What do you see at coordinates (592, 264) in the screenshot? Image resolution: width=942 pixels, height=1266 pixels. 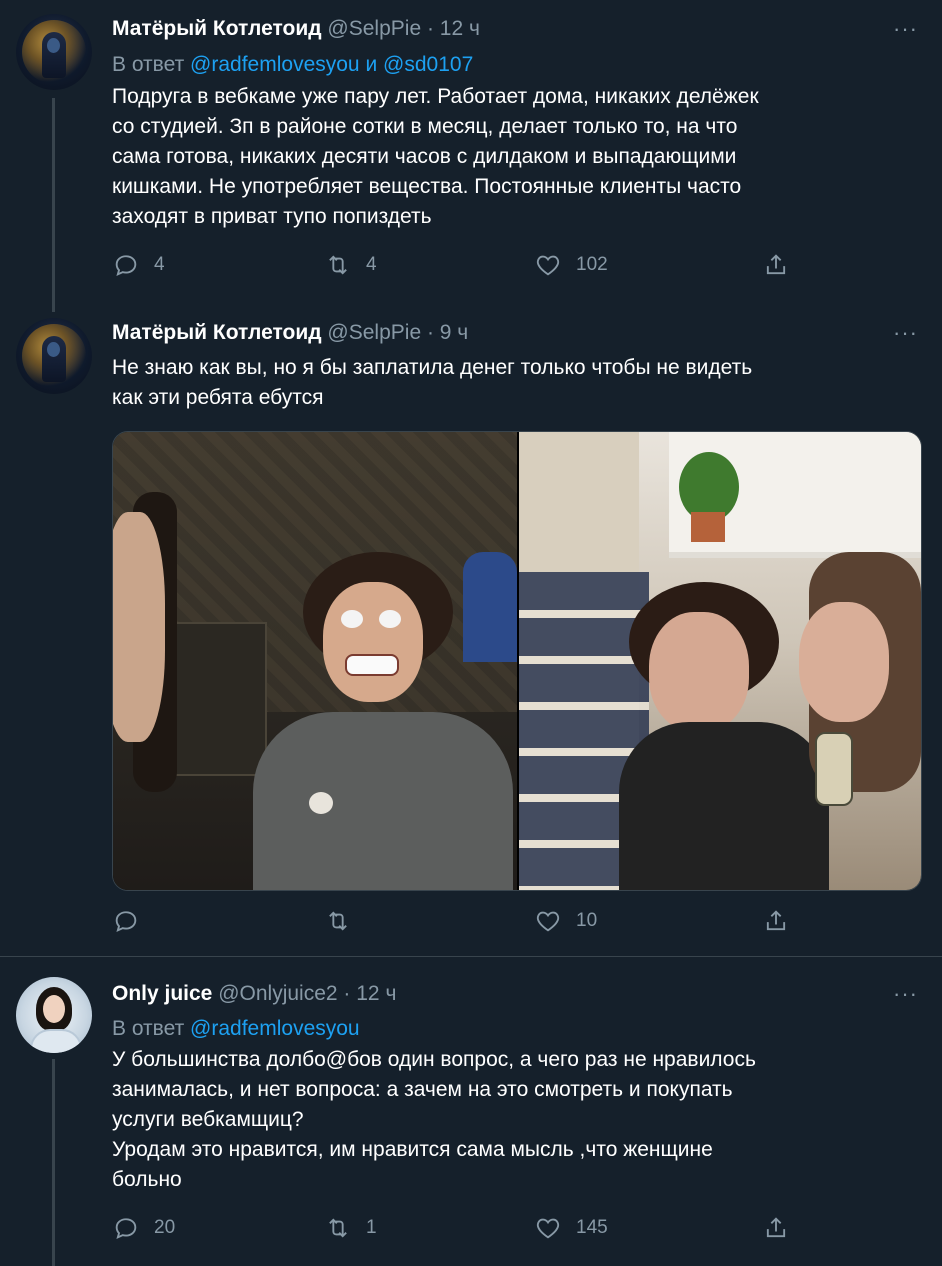 I see `like-count: 102` at bounding box center [592, 264].